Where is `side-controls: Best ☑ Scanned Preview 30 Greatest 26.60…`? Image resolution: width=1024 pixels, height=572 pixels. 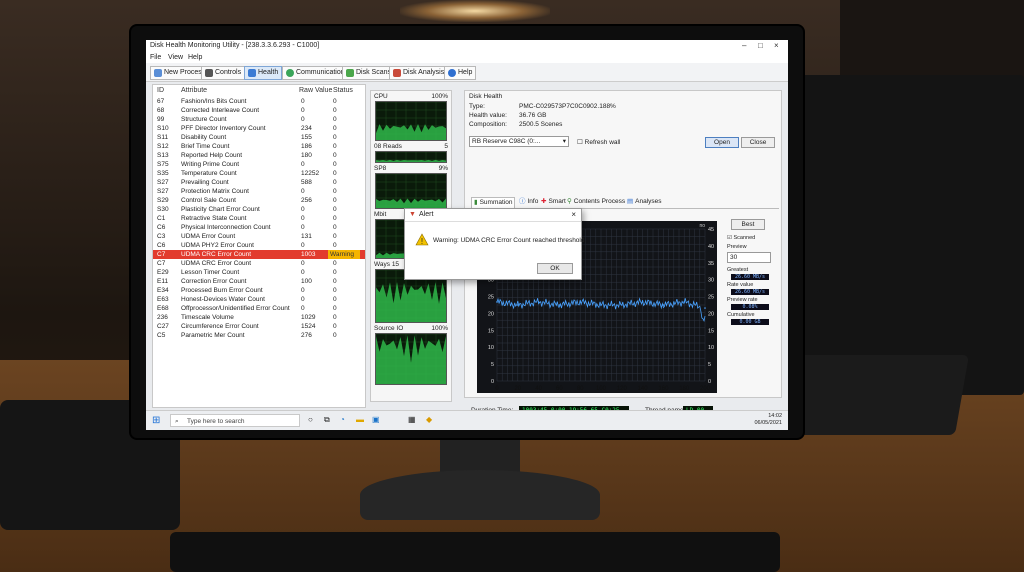
side-controls: Best ☑ Scanned Preview 30 Greatest 26.60… is located at coordinates (752, 289).